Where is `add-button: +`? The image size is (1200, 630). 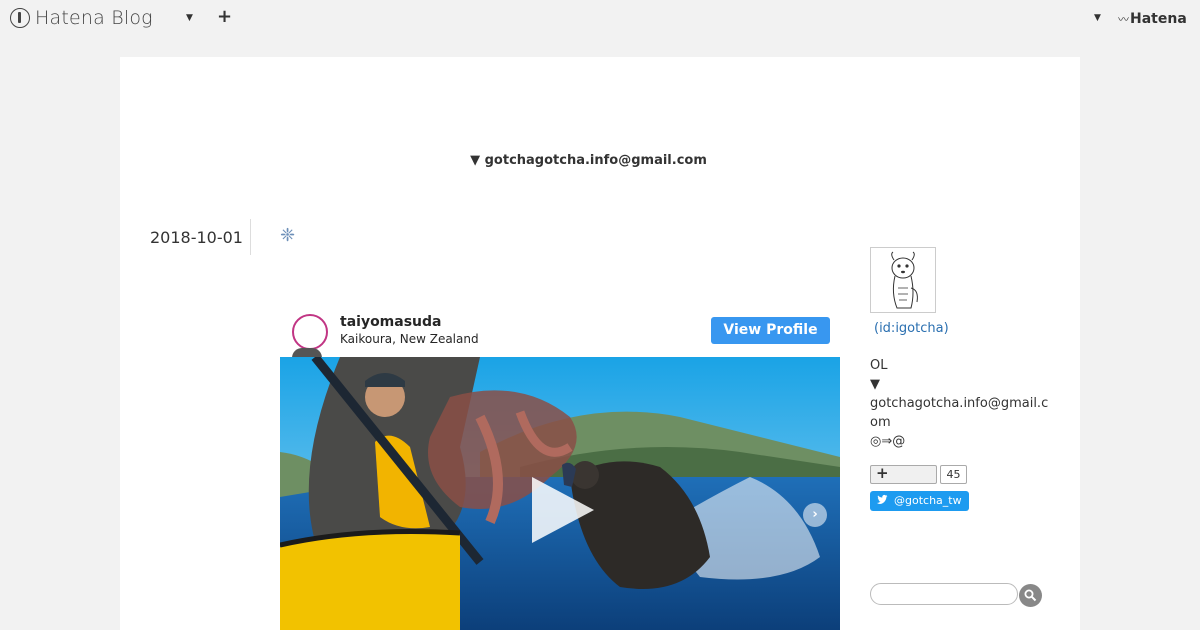 add-button: + is located at coordinates (224, 16).